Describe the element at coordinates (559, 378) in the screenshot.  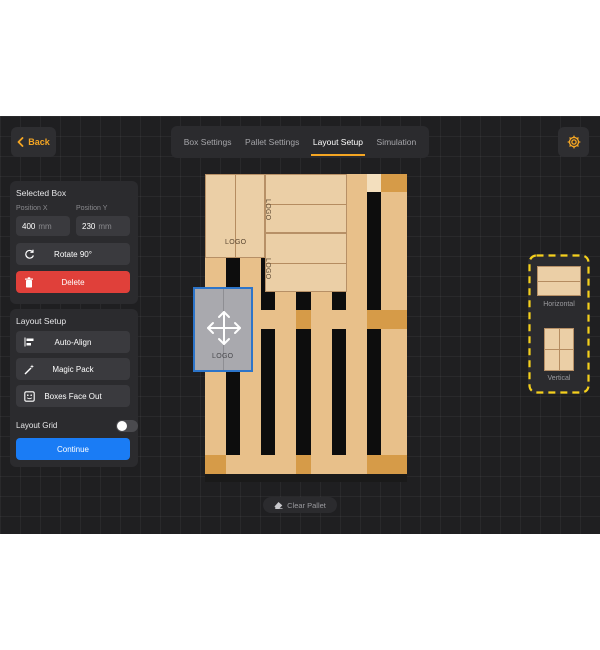
I see `vertical-label: Vertical` at that location.